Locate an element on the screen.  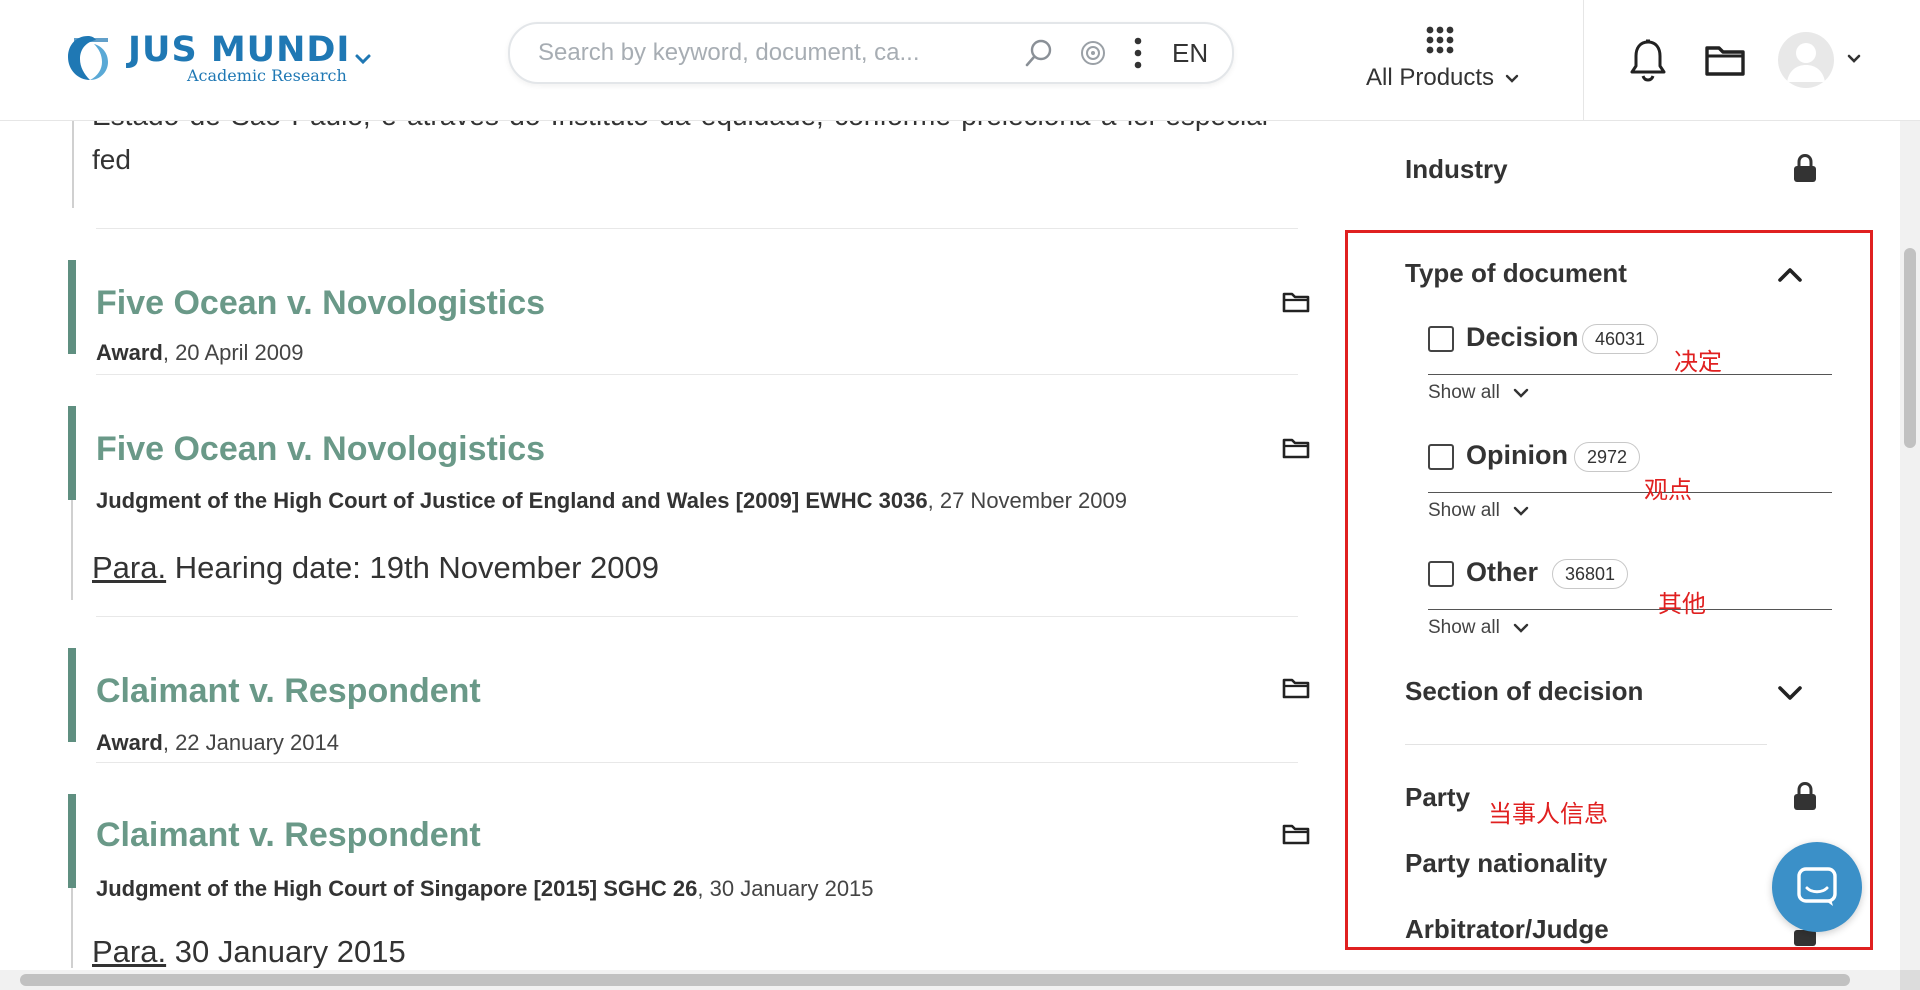
chevron-up-icon is located at coordinates (1790, 275).